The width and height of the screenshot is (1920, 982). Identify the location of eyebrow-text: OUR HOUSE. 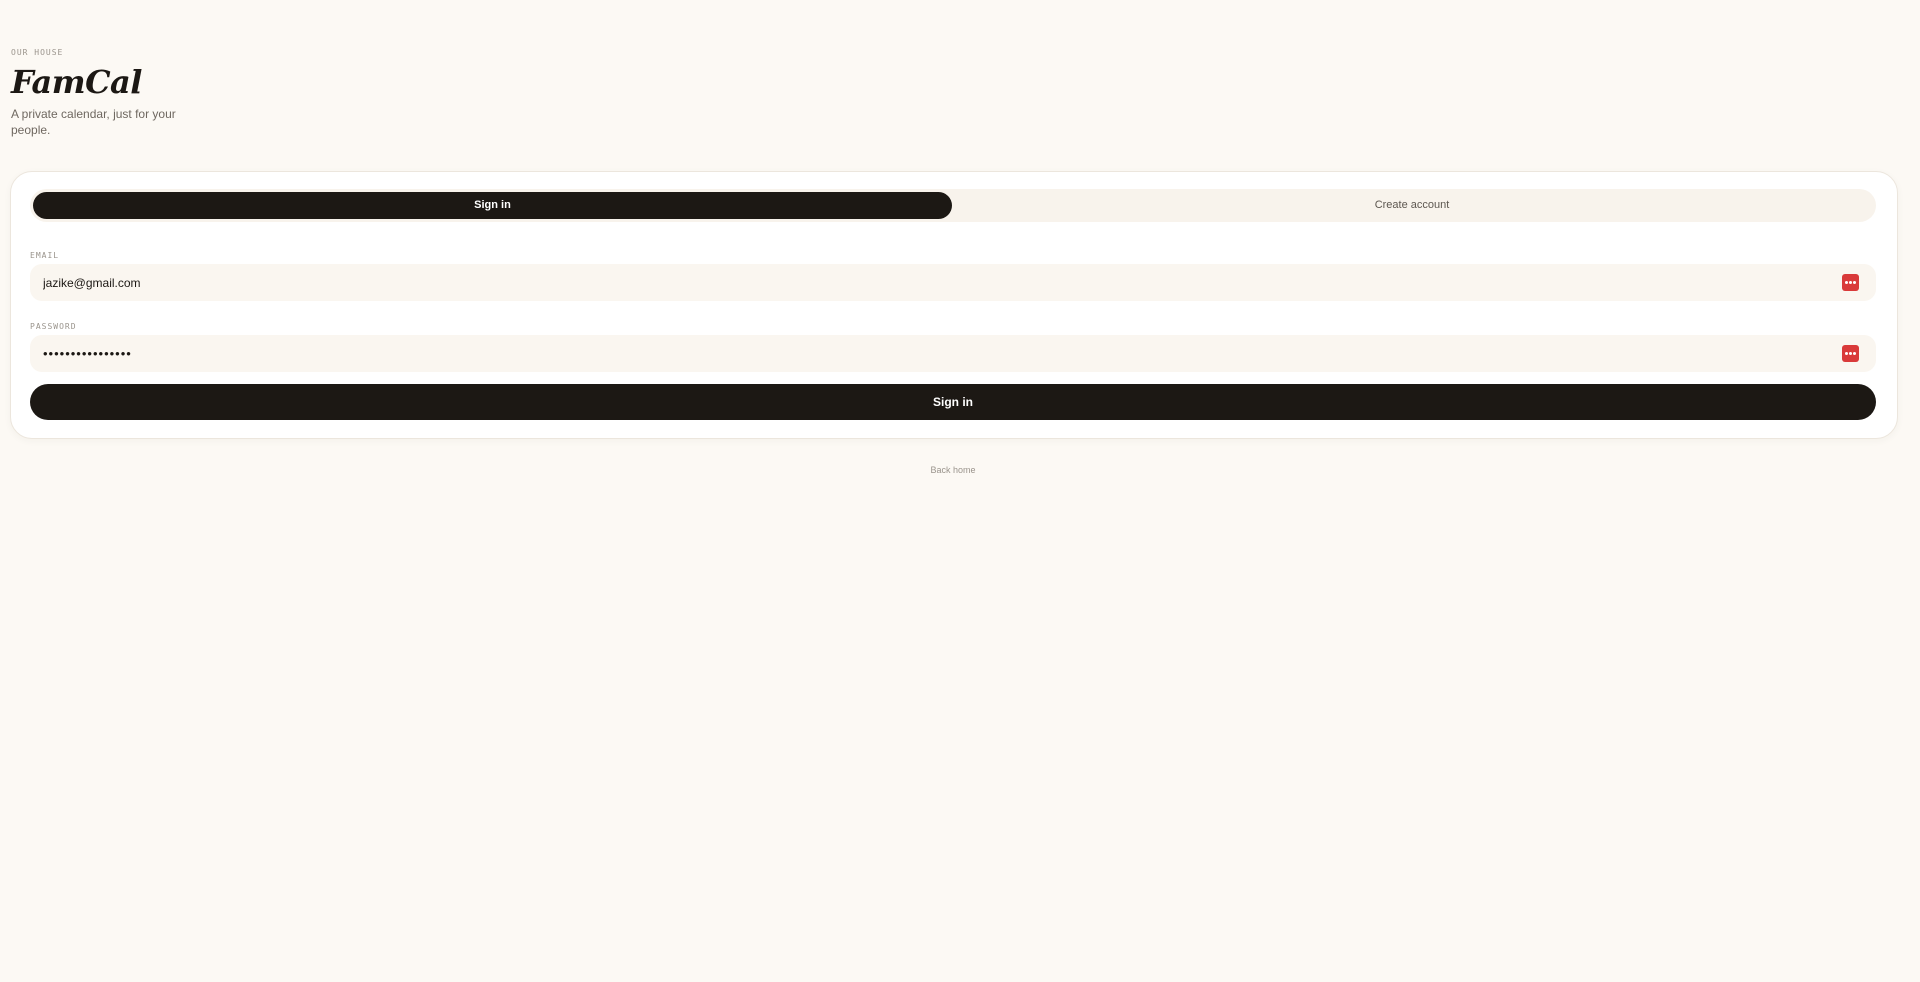
(37, 52).